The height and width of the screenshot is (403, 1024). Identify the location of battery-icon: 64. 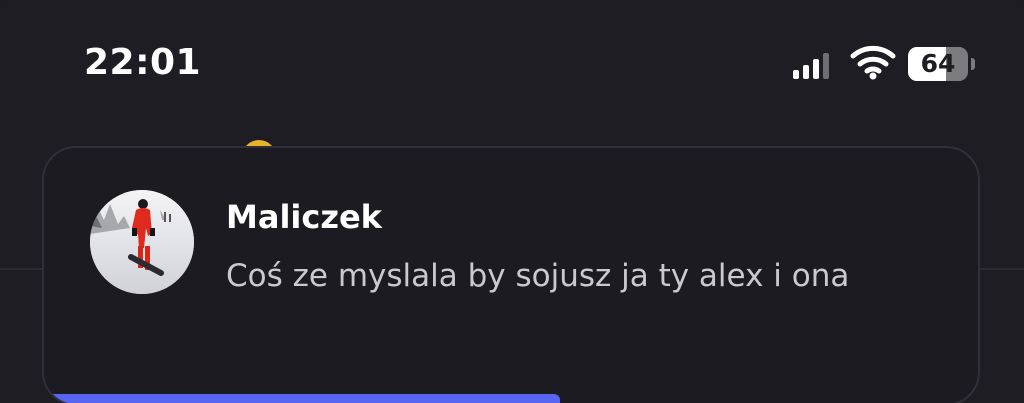
(942, 65).